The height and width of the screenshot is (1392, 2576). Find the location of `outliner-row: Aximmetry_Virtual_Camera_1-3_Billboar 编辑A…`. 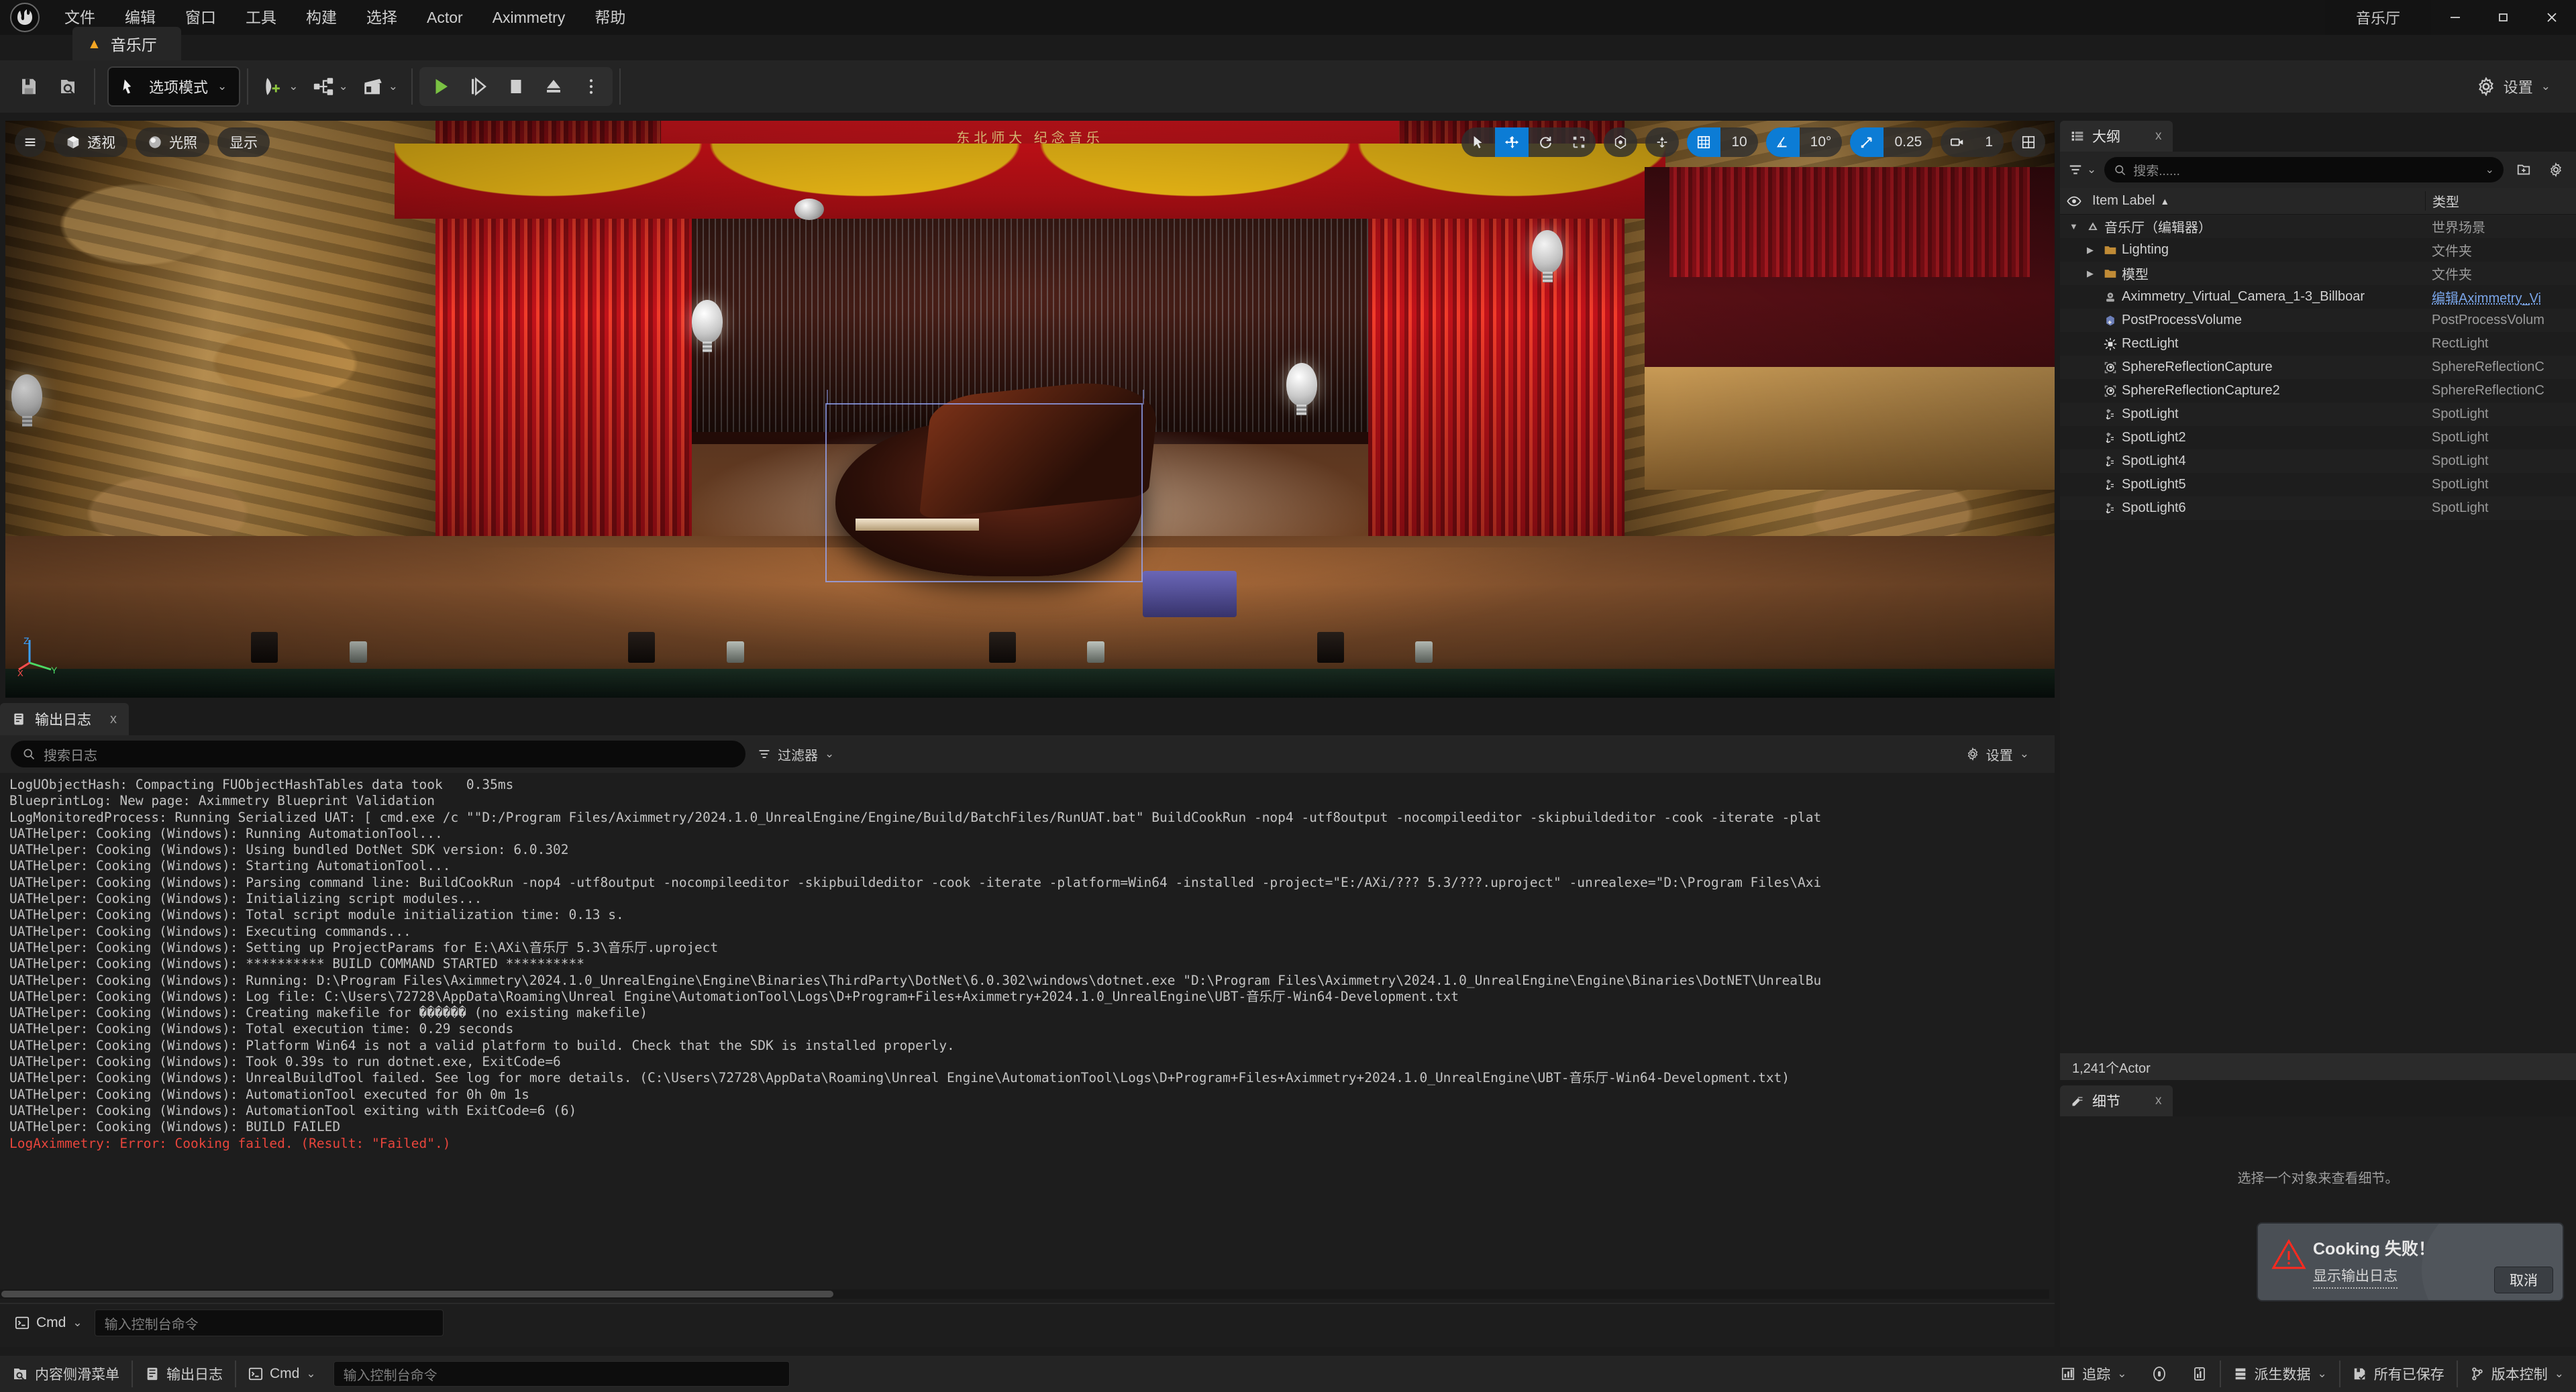

outliner-row: Aximmetry_Virtual_Camera_1-3_Billboar 编辑A… is located at coordinates (2318, 297).